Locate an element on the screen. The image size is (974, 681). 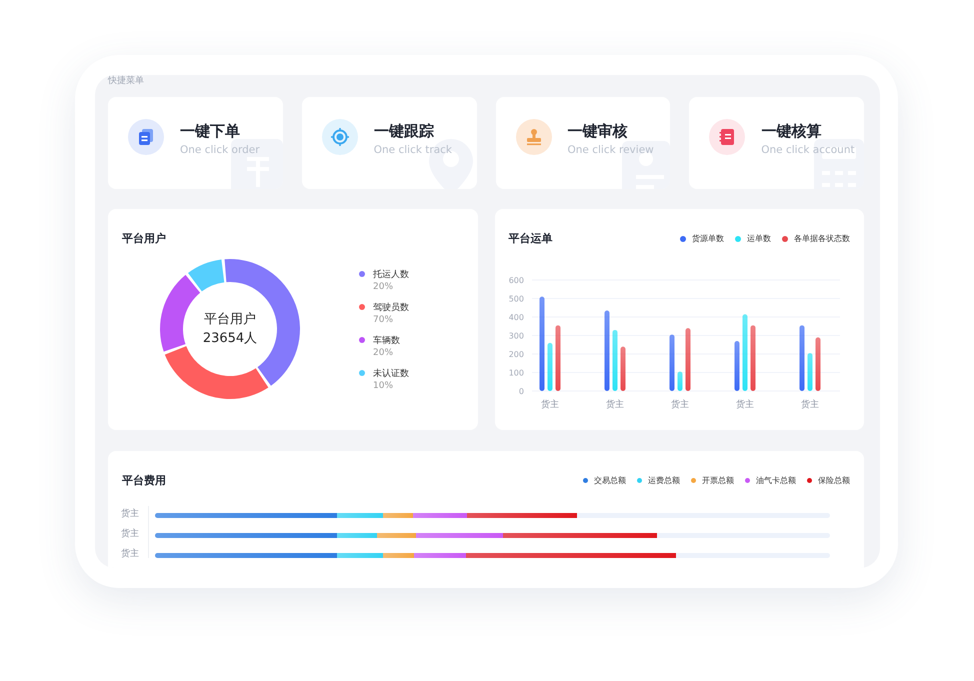
legend-label: 开票总额 is located at coordinates (718, 480).